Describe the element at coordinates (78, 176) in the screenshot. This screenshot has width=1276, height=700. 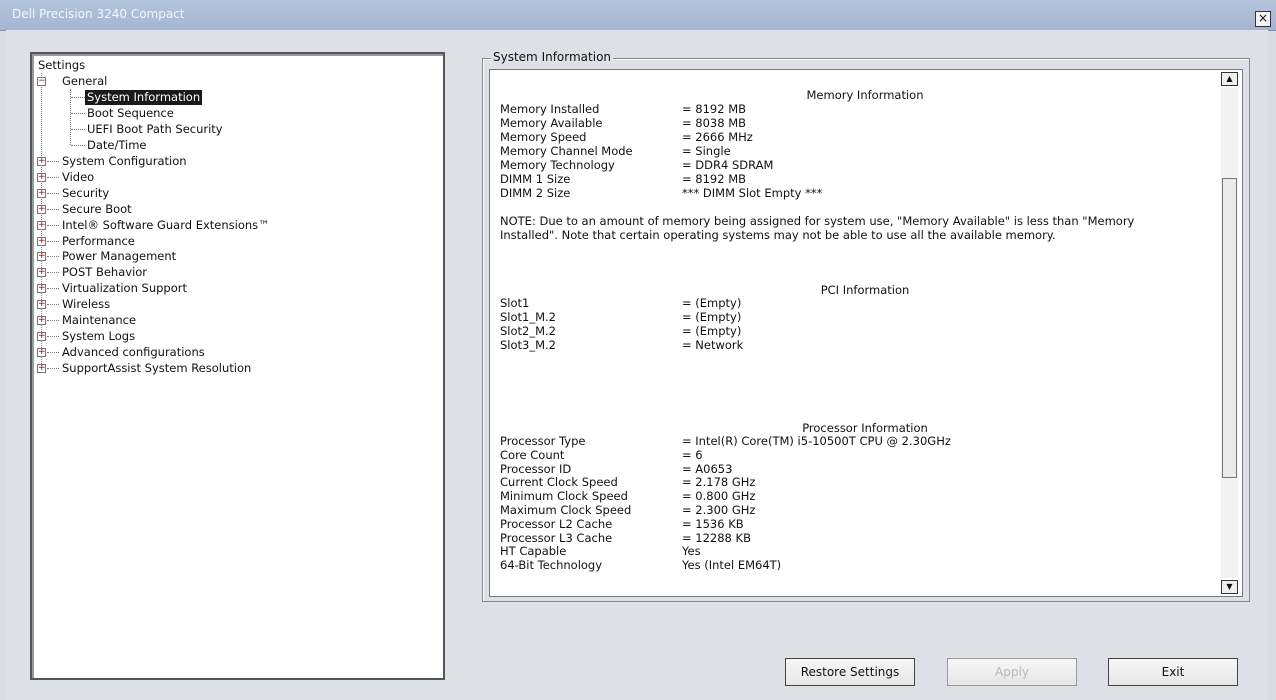
I see `tree-item-label: Video` at that location.